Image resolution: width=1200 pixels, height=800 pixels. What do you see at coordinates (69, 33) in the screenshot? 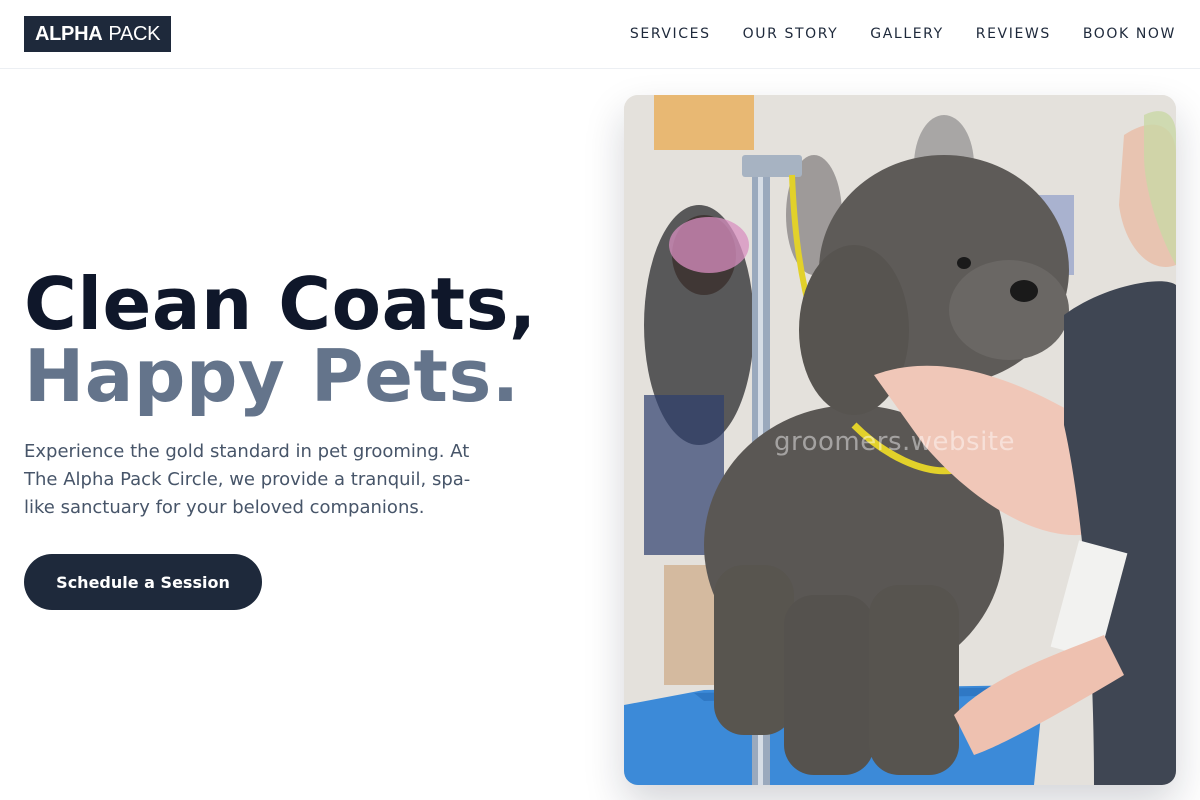
I see `logo-text-bold: ALPHA` at bounding box center [69, 33].